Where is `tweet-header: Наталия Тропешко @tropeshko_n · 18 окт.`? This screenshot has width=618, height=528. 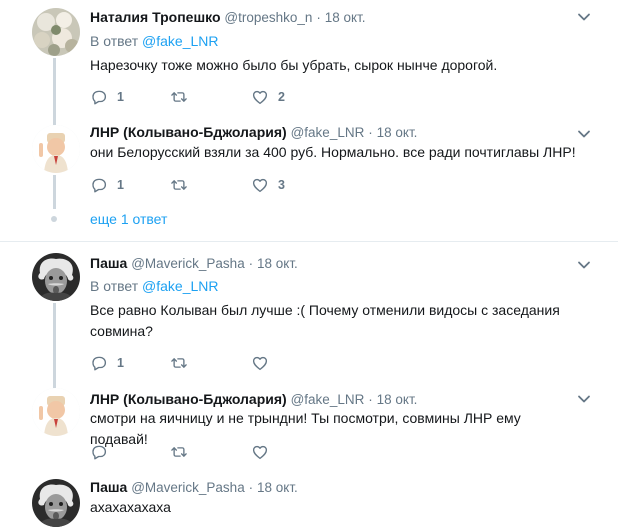 tweet-header: Наталия Тропешко @tropeshko_n · 18 окт. is located at coordinates (227, 17).